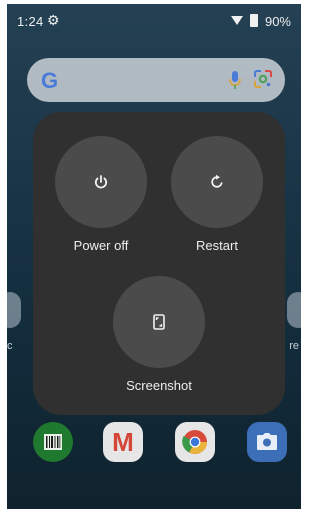  What do you see at coordinates (254, 20) in the screenshot?
I see `battery-icon` at bounding box center [254, 20].